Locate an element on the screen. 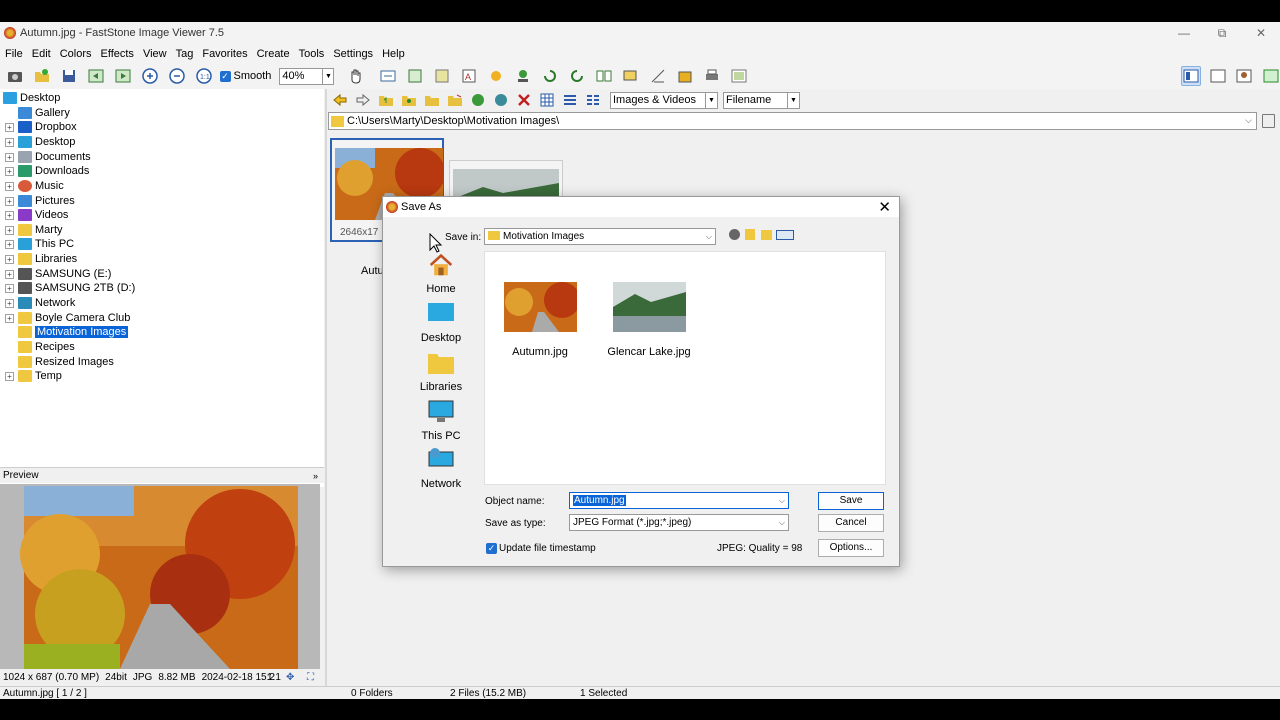  crop-icon is located at coordinates (415, 76).